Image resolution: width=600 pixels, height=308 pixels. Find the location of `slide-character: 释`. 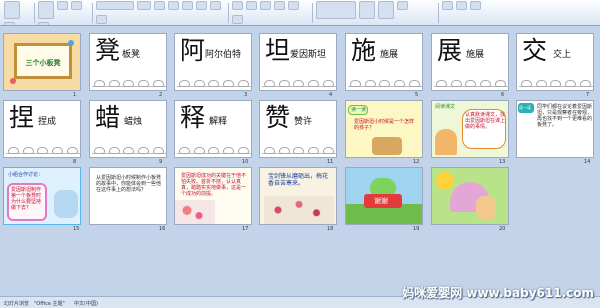

slide-character: 释 is located at coordinates (193, 117).